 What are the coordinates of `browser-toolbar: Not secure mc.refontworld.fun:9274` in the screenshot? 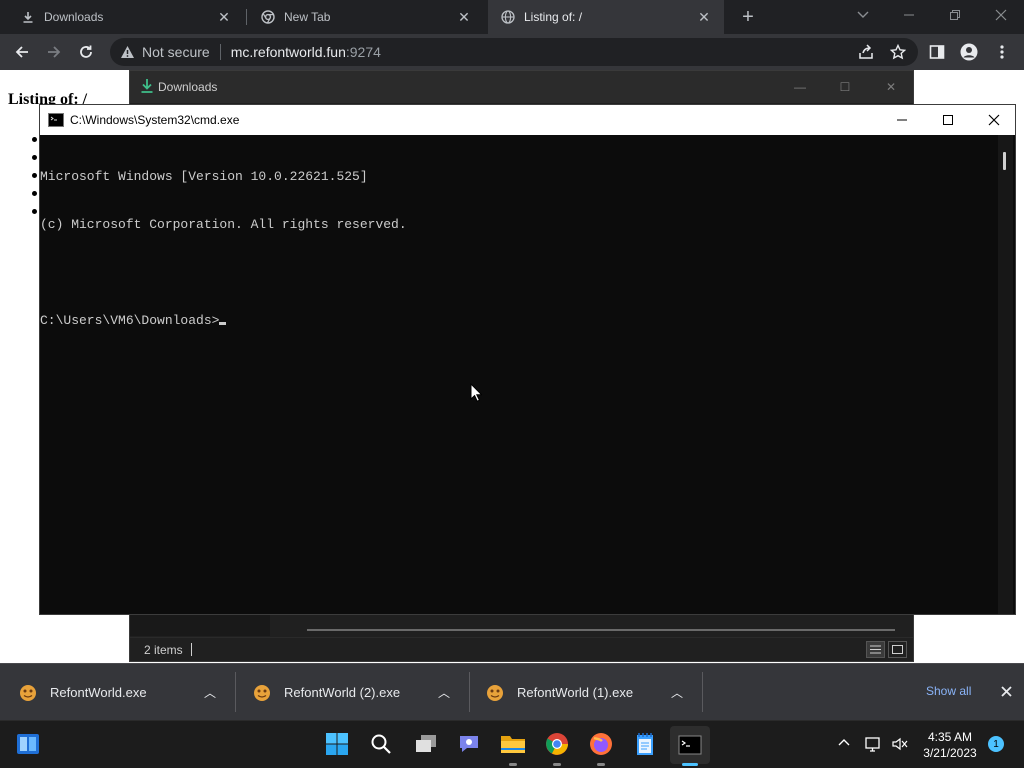 It's located at (512, 52).